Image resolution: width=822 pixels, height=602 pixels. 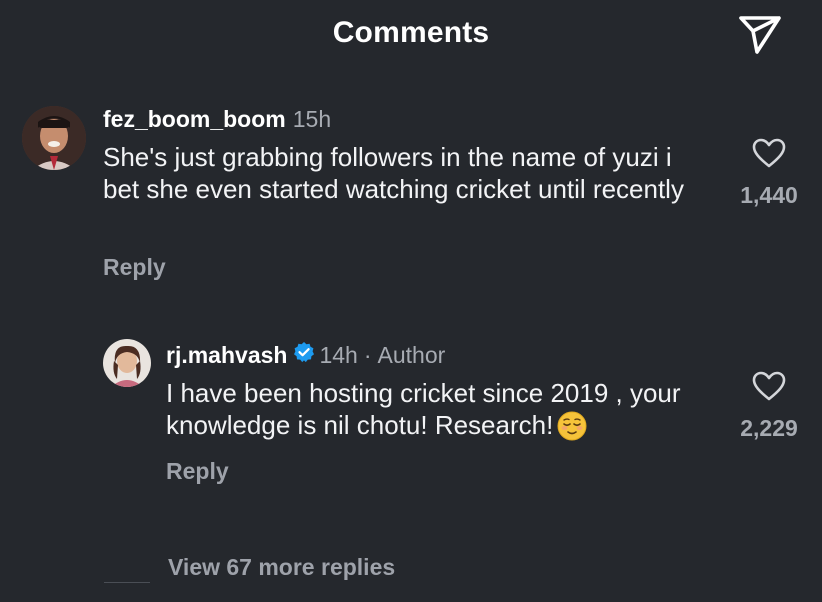 I want to click on reply-meta: rj.mahvash 14h · Author, so click(x=305, y=355).